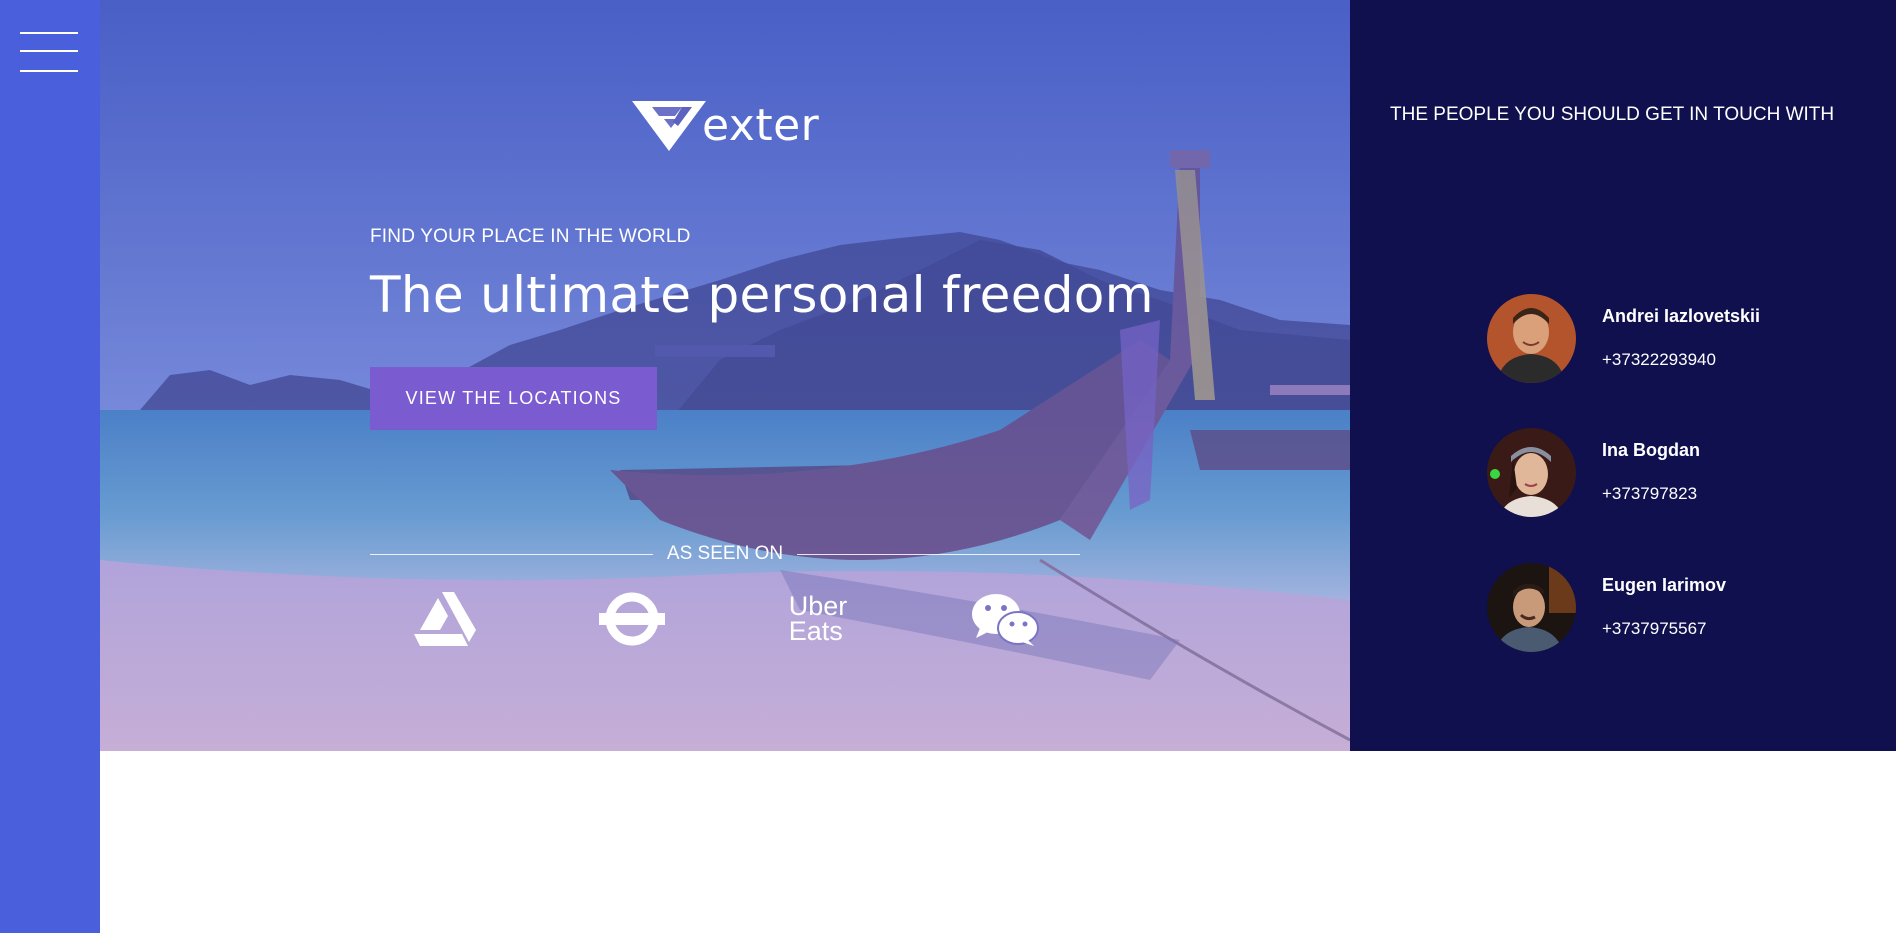 This screenshot has width=1896, height=933. What do you see at coordinates (1677, 474) in the screenshot?
I see `contact-card: Ina Bogdan +373797823` at bounding box center [1677, 474].